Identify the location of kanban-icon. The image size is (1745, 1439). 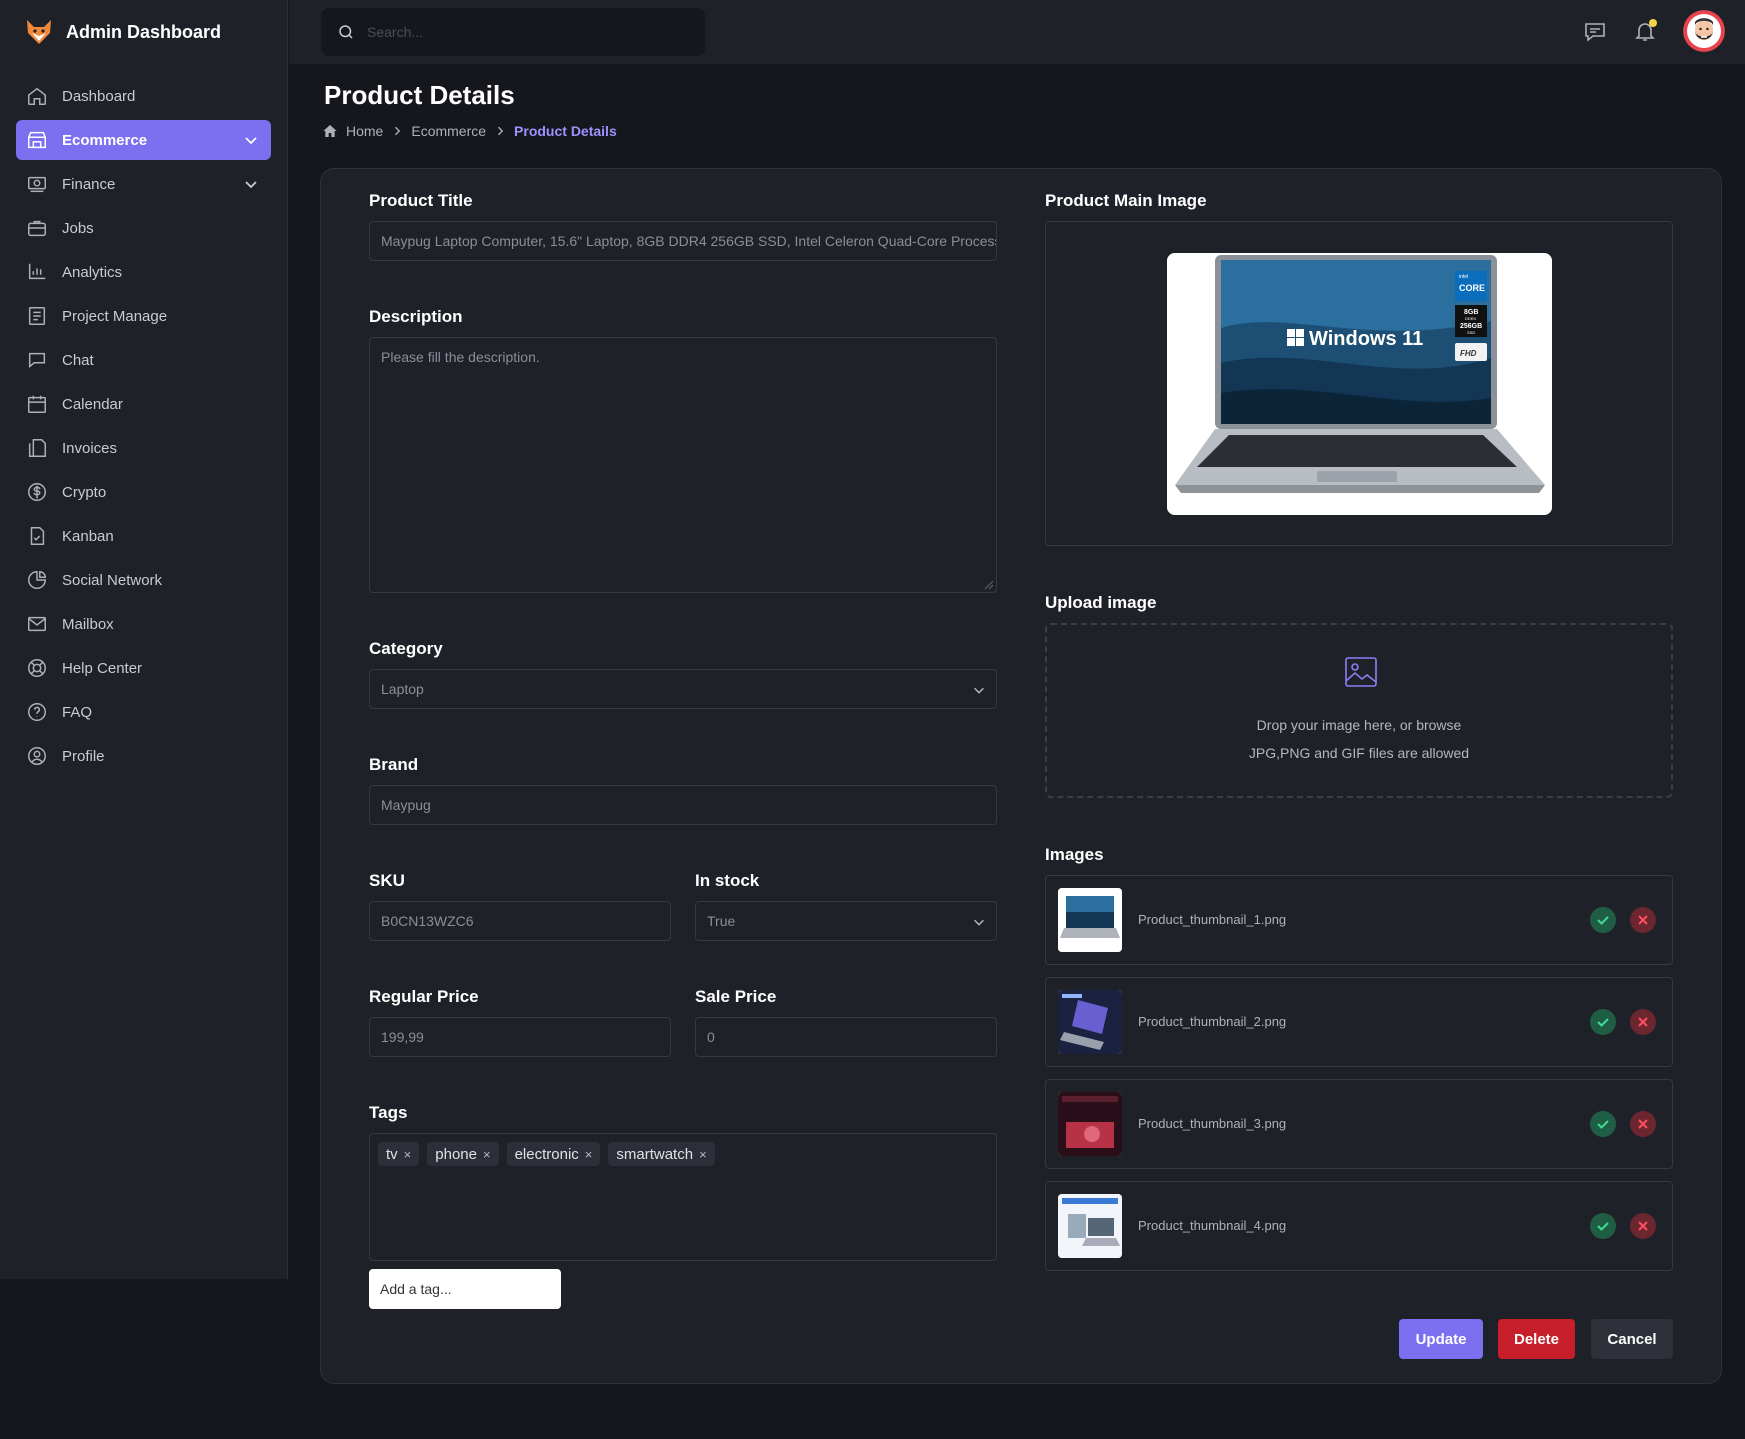
(37, 536).